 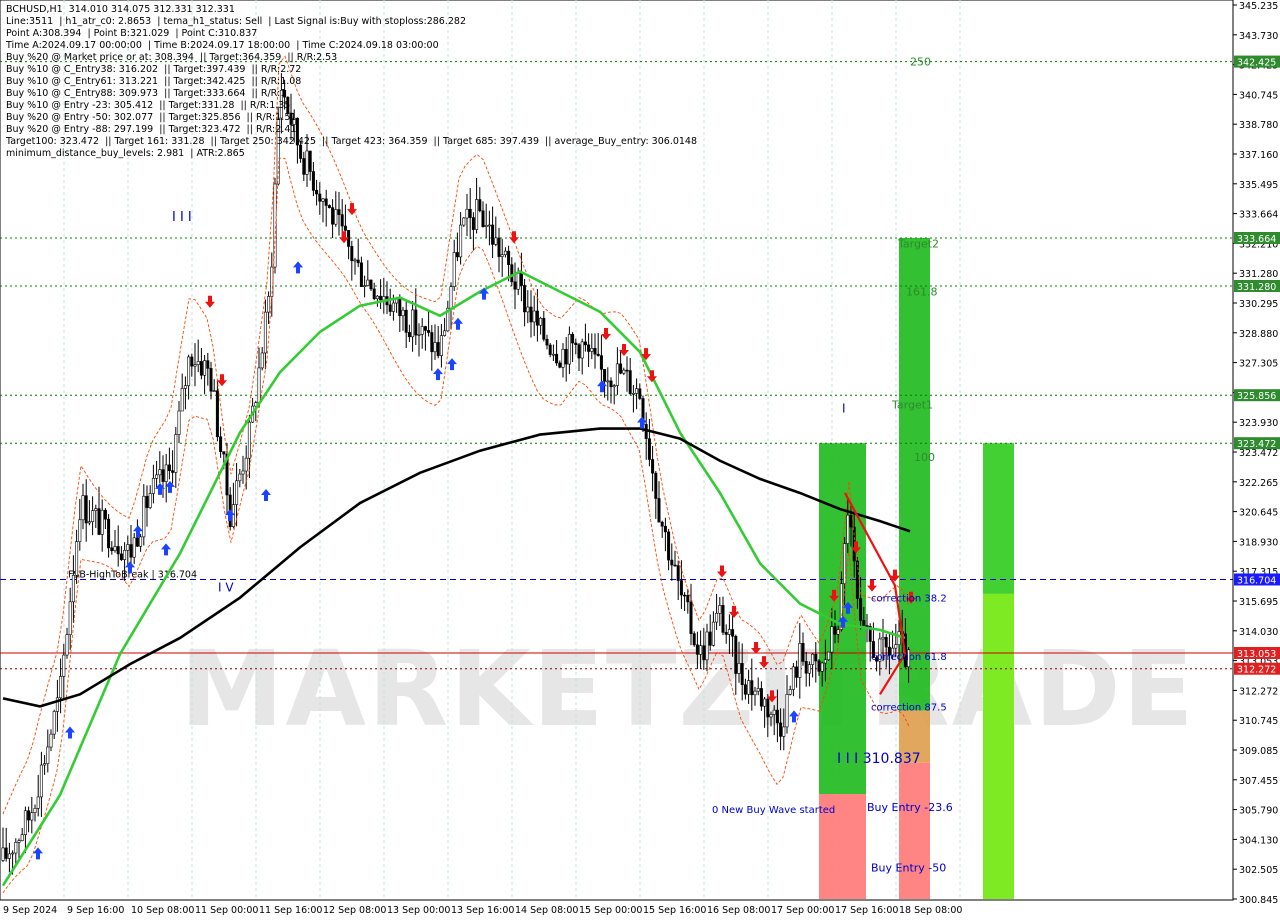 What do you see at coordinates (1258, 721) in the screenshot?
I see `y-tick-label: 310.745` at bounding box center [1258, 721].